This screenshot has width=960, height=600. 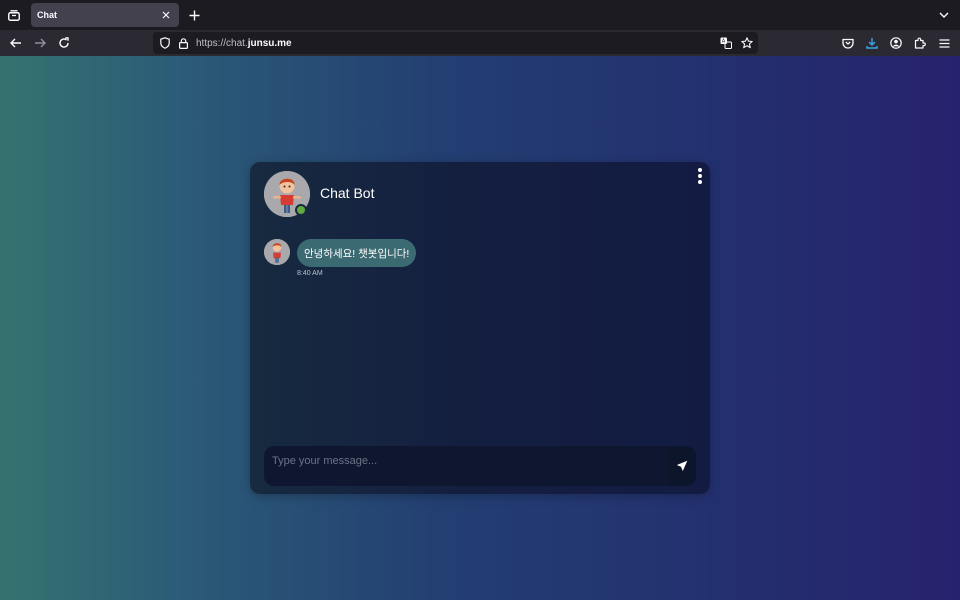 I want to click on navigation-bar: https://chat.junsu.me A, so click(x=480, y=43).